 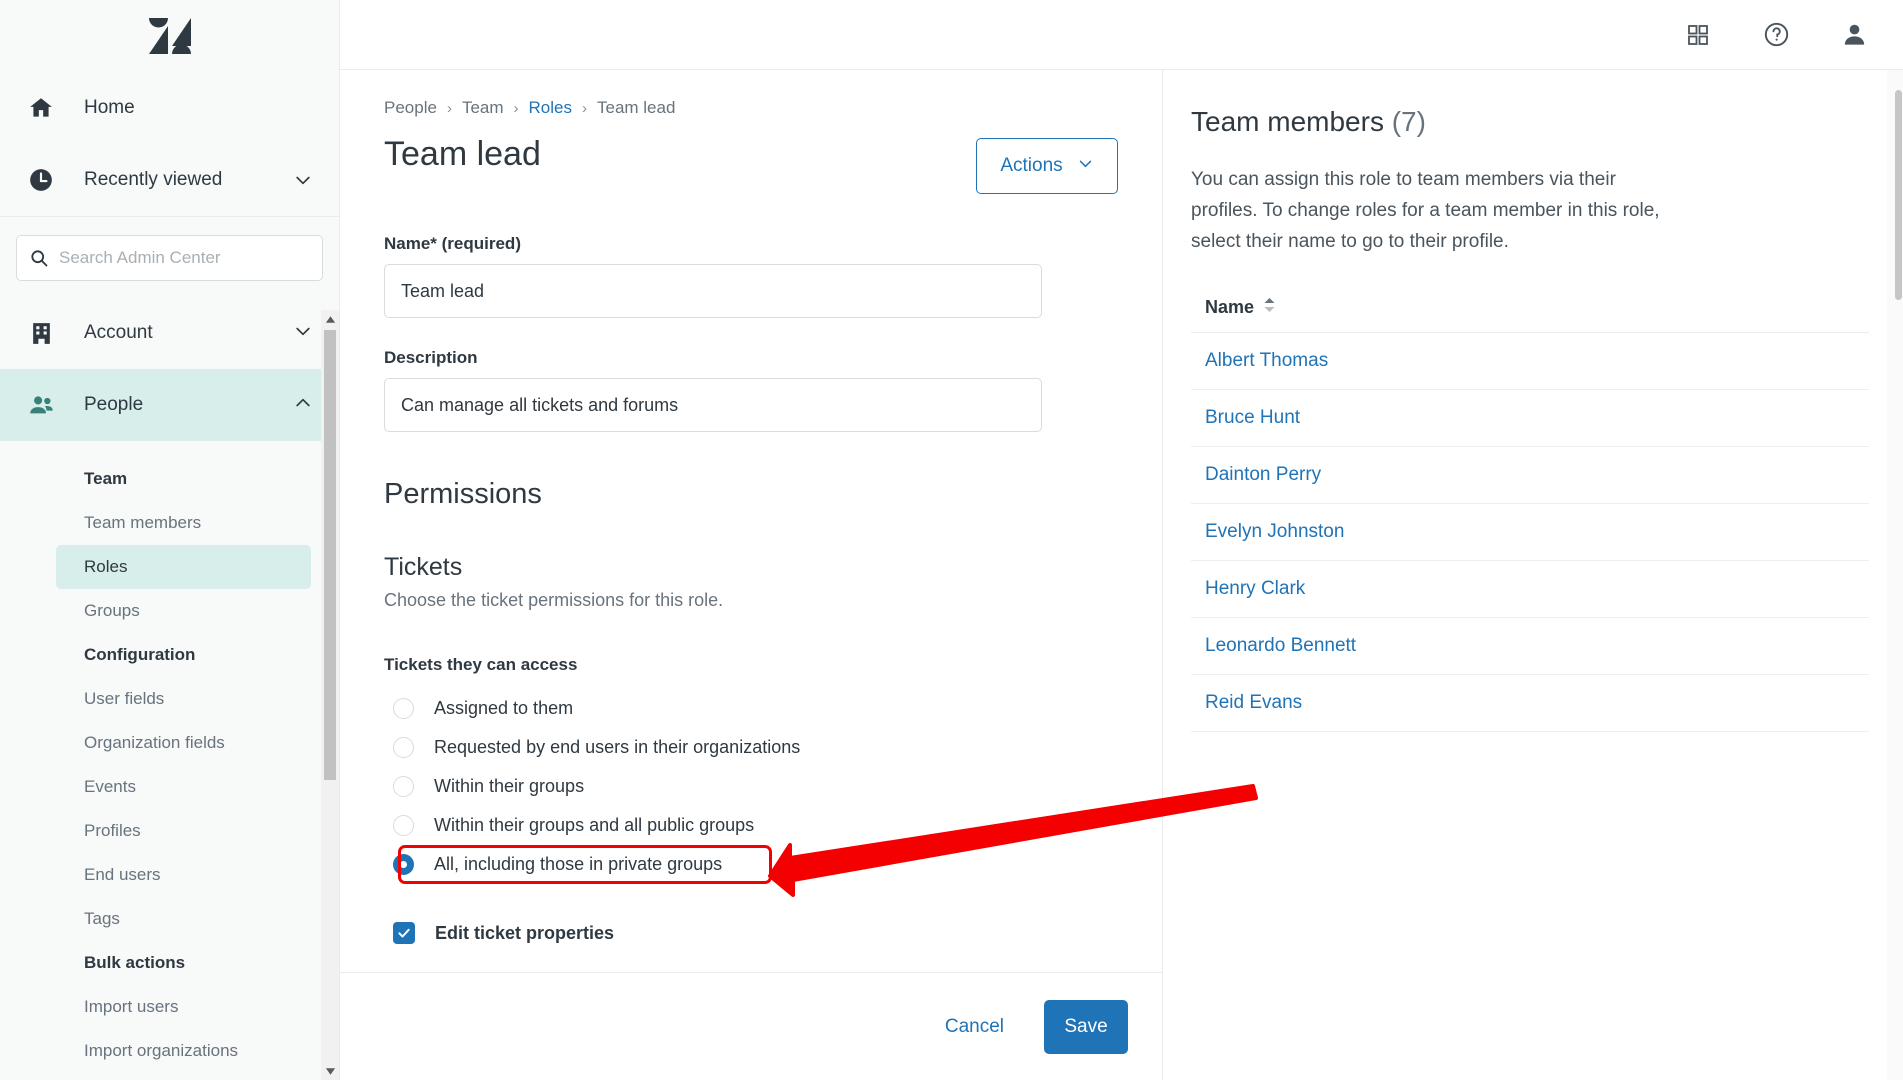 What do you see at coordinates (1530, 475) in the screenshot?
I see `table-row: Dainton Perry` at bounding box center [1530, 475].